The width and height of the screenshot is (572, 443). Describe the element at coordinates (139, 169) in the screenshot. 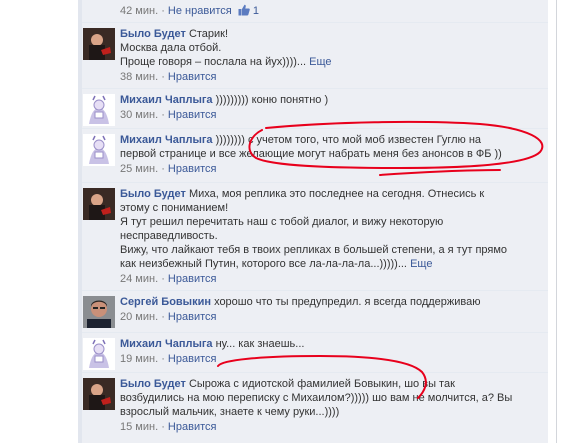

I see `timestamp: 25 мин.` at that location.